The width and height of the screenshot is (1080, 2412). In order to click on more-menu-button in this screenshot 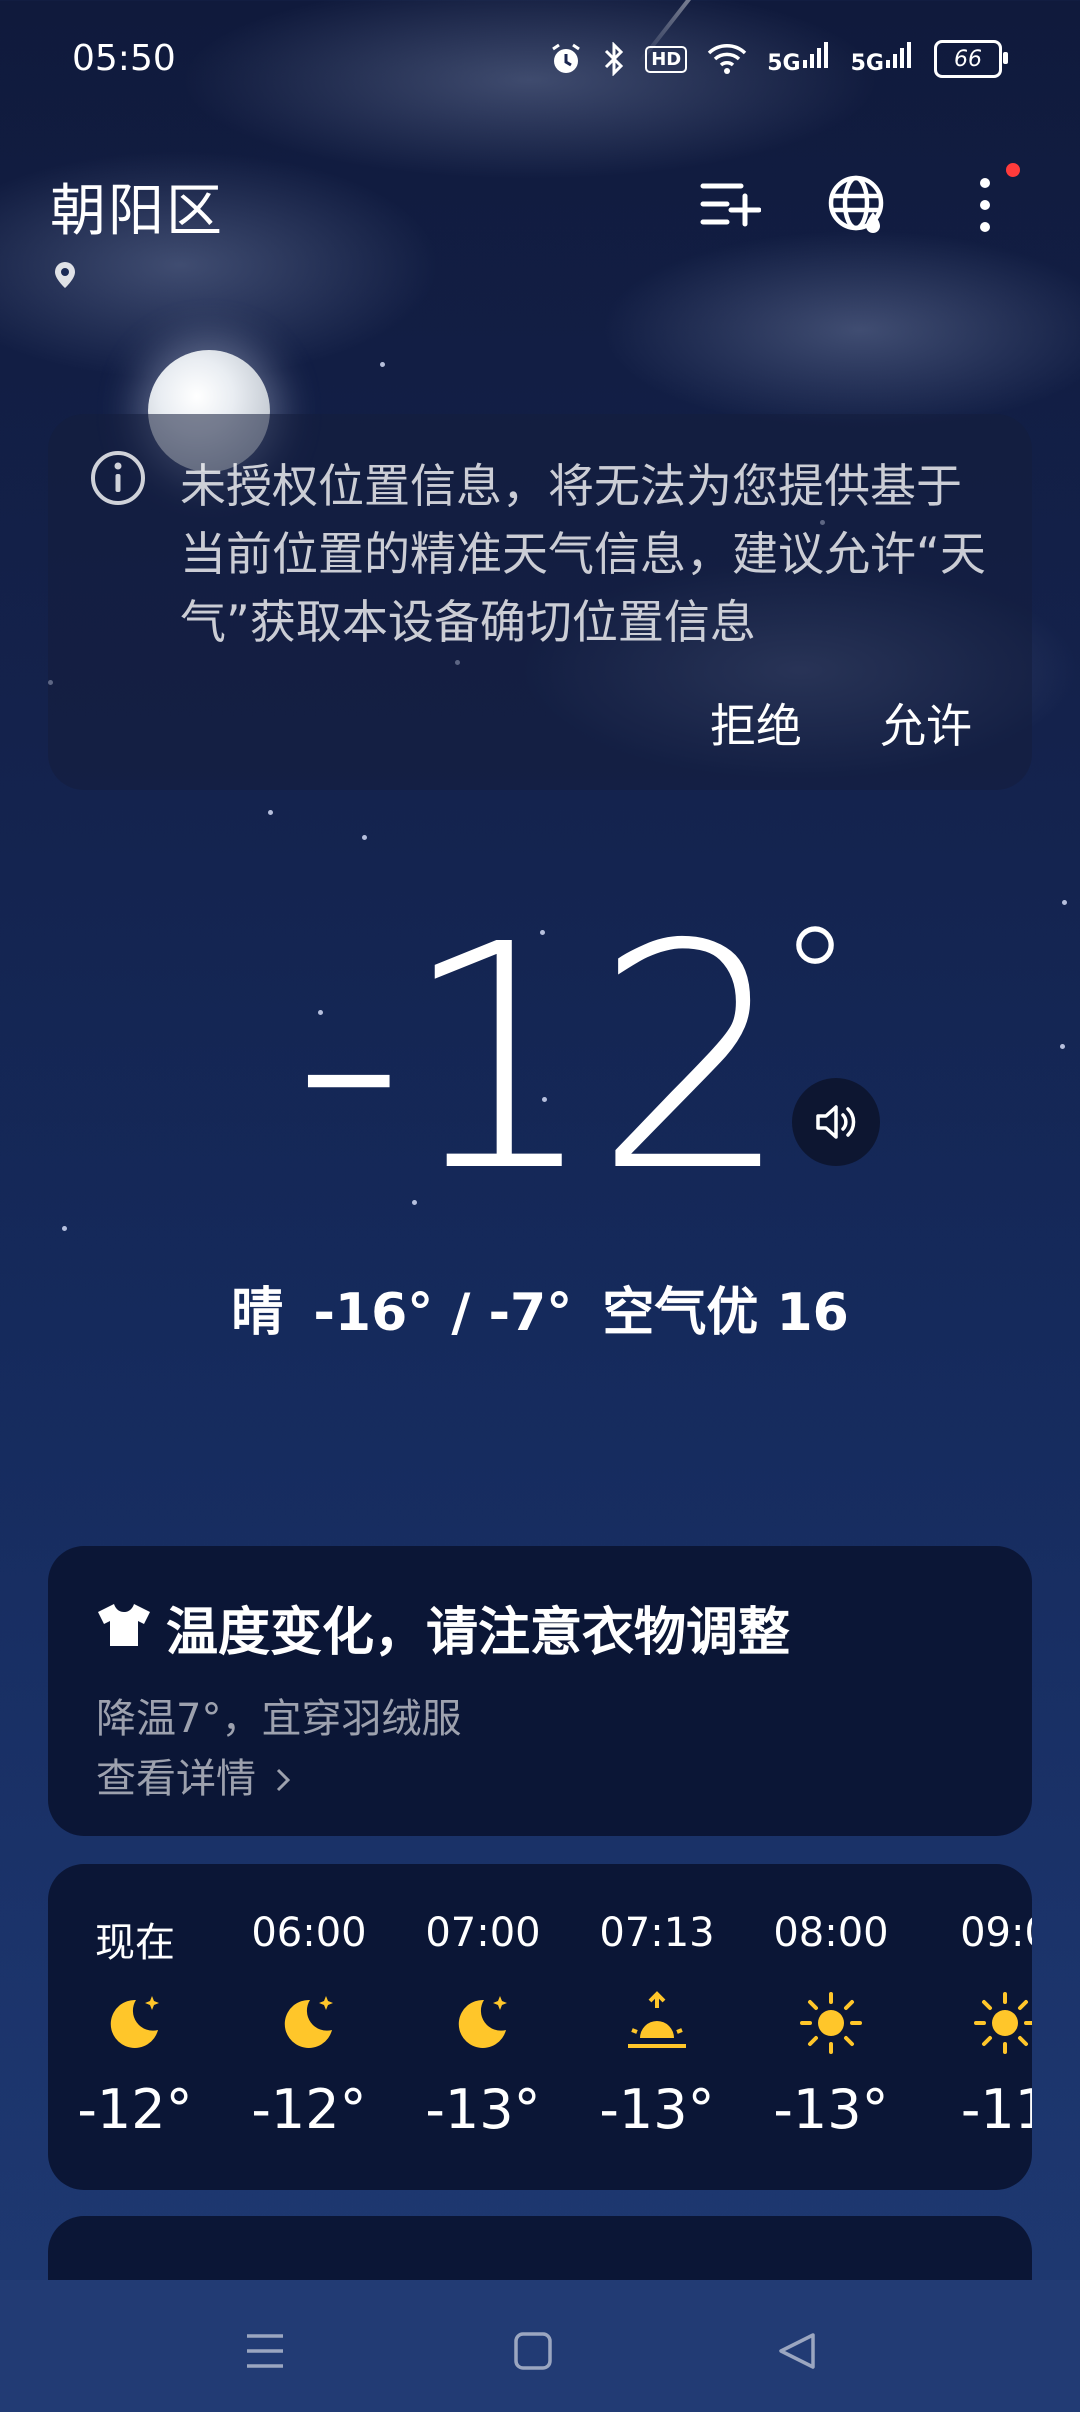, I will do `click(985, 205)`.